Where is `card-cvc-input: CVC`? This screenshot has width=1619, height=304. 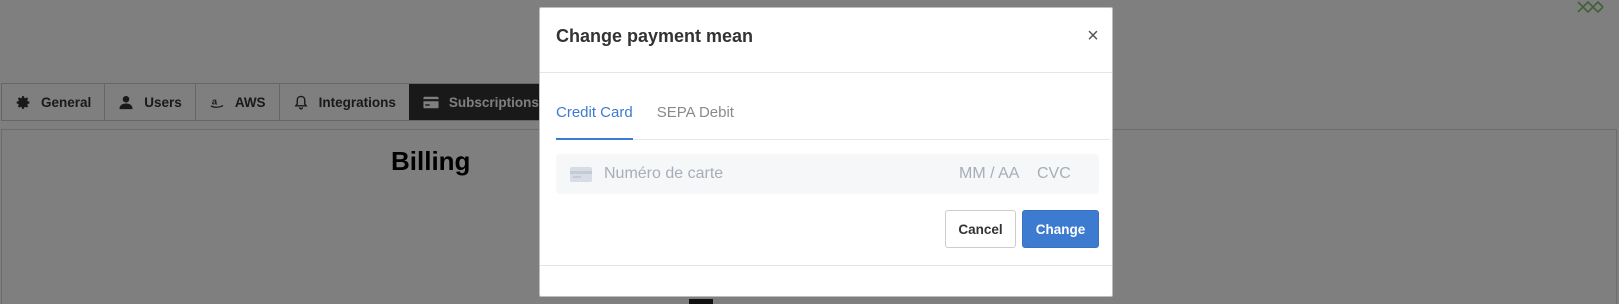 card-cvc-input: CVC is located at coordinates (1057, 174).